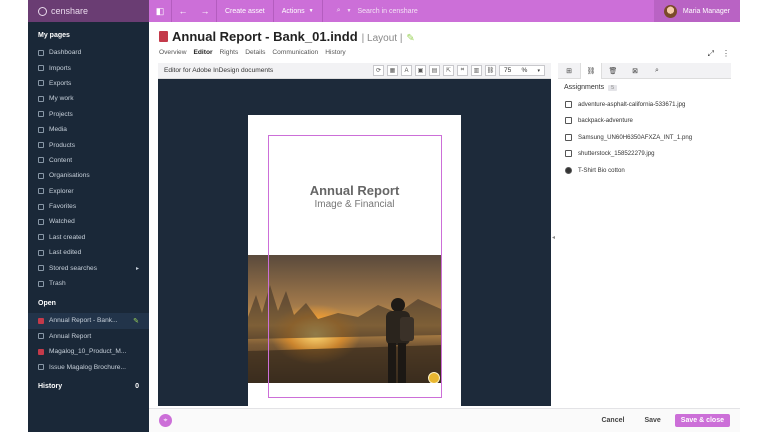 This screenshot has width=768, height=432. I want to click on caret-down-icon: ▼, so click(311, 11).